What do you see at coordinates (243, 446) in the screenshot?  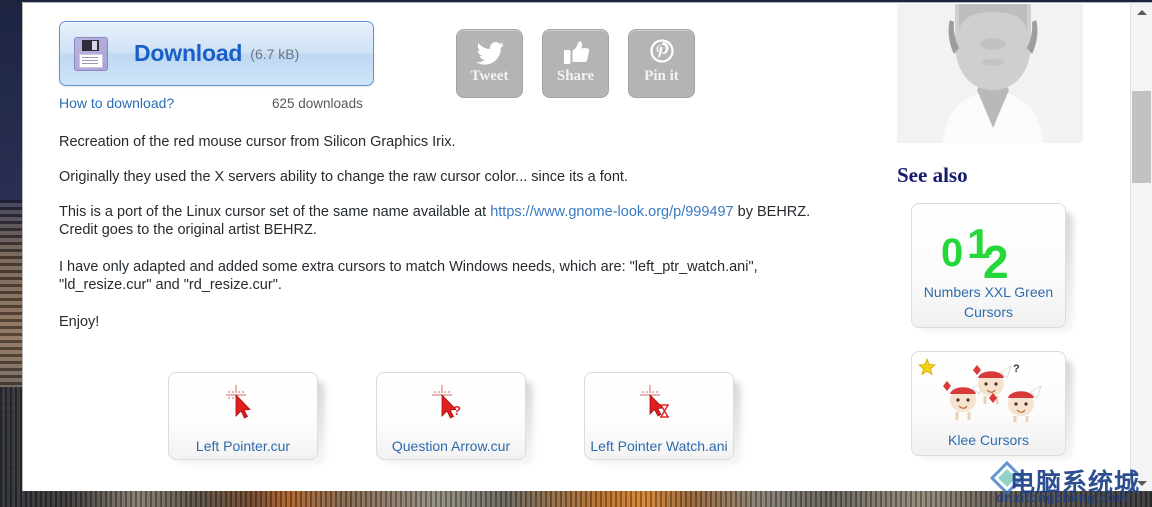 I see `preview-caption: Left Pointer.cur` at bounding box center [243, 446].